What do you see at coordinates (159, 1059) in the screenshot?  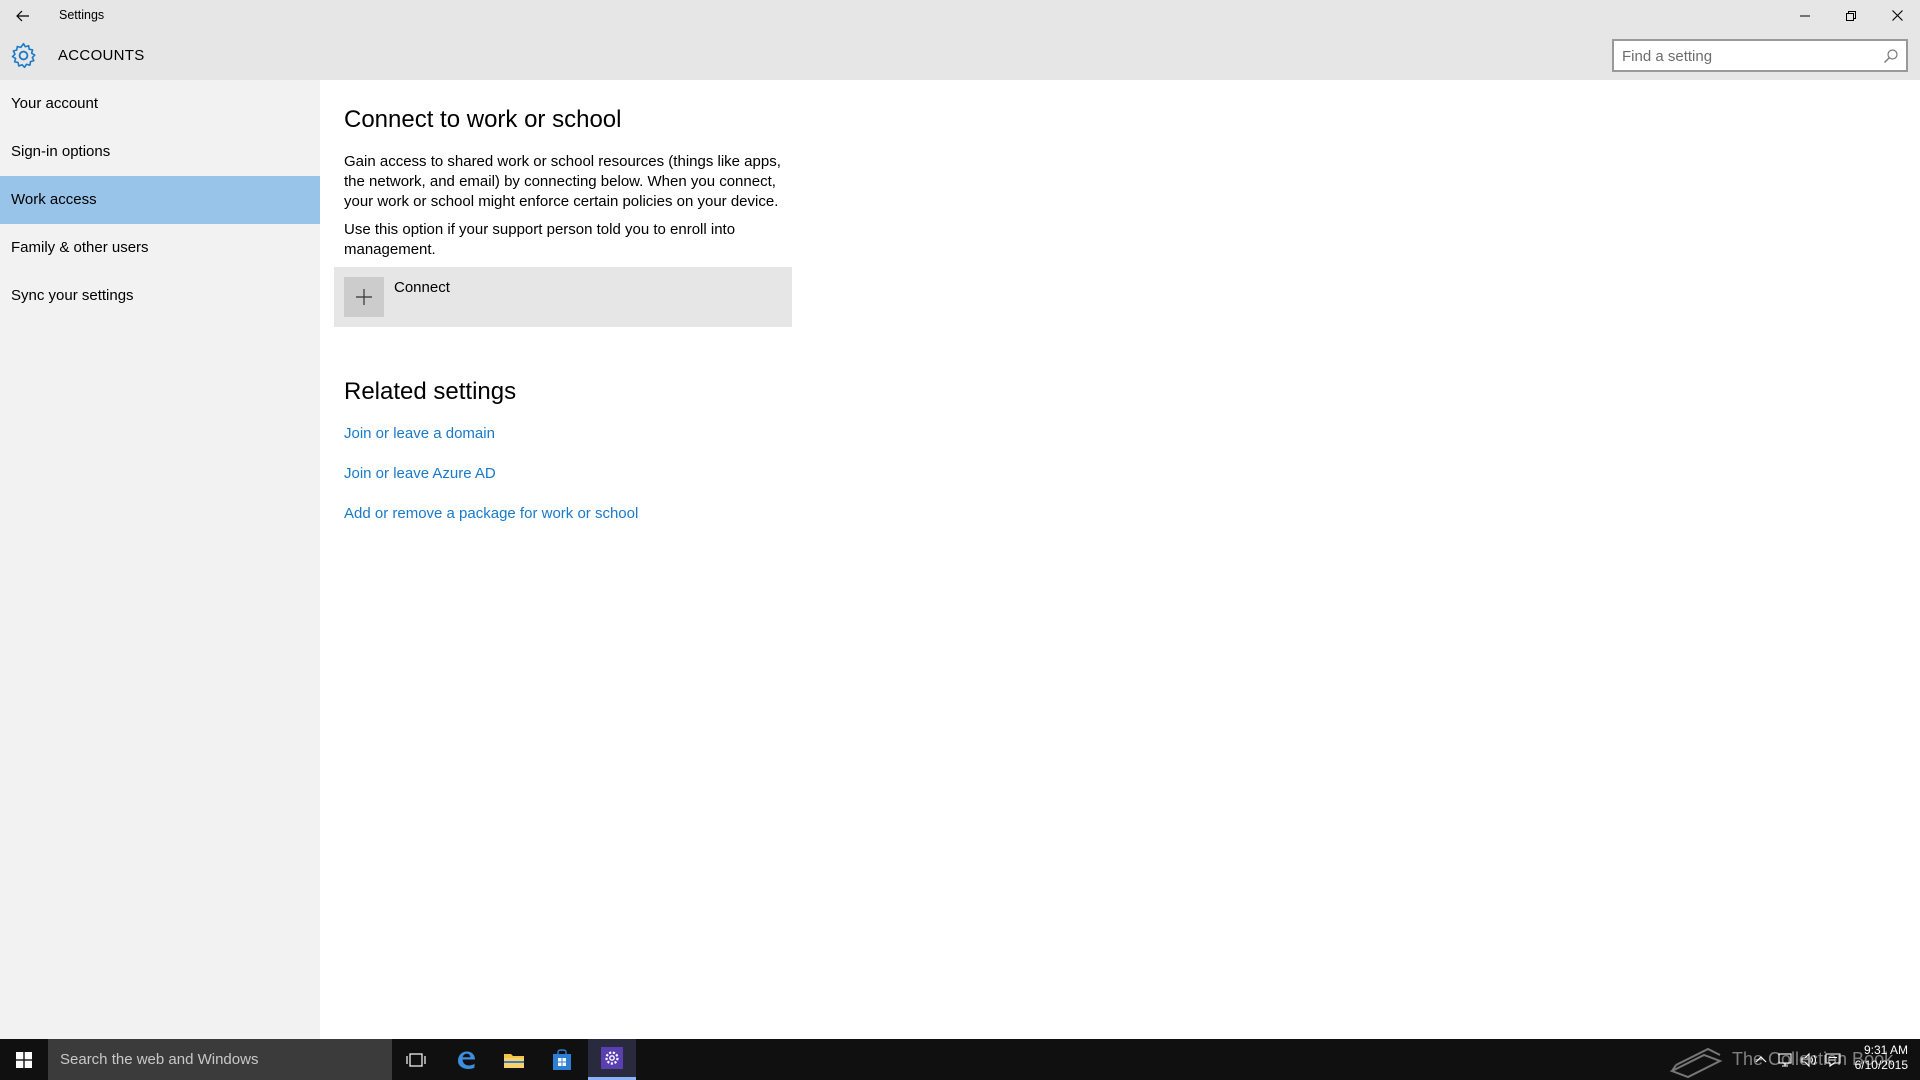 I see `taskbar-search-placeholder: Search the web and Windows` at bounding box center [159, 1059].